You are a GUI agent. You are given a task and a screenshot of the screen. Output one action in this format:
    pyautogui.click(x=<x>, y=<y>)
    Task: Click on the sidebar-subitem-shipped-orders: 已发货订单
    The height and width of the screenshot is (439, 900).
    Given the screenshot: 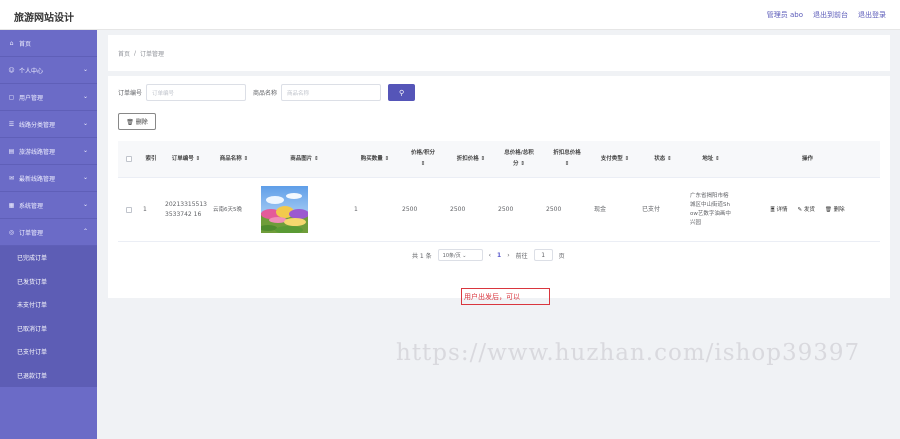 What is the action you would take?
    pyautogui.click(x=48, y=281)
    